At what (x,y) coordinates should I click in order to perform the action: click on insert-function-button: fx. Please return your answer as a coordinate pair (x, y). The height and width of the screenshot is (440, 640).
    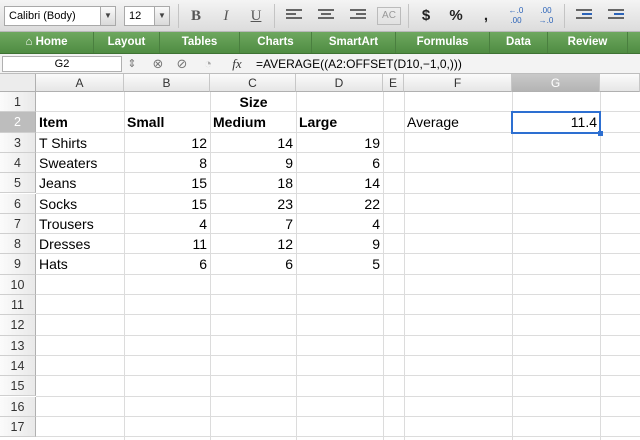
    Looking at the image, I should click on (237, 64).